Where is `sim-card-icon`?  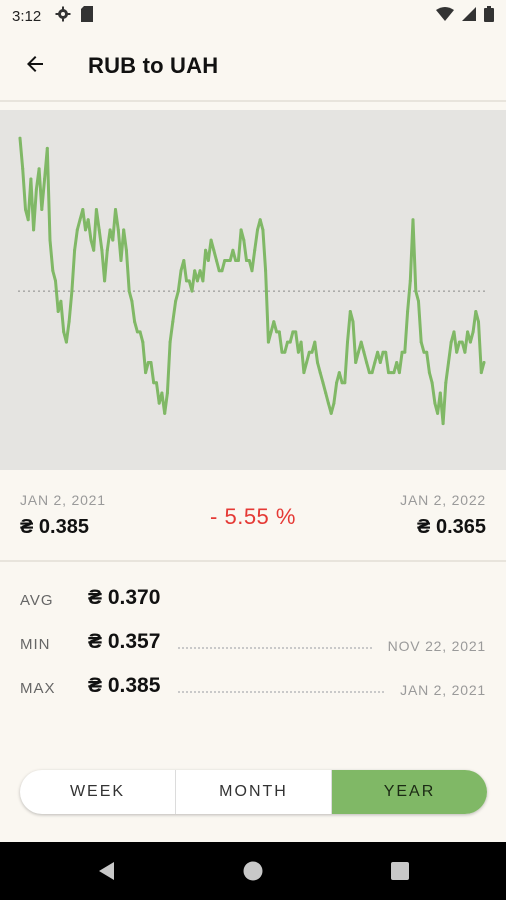 sim-card-icon is located at coordinates (87, 16).